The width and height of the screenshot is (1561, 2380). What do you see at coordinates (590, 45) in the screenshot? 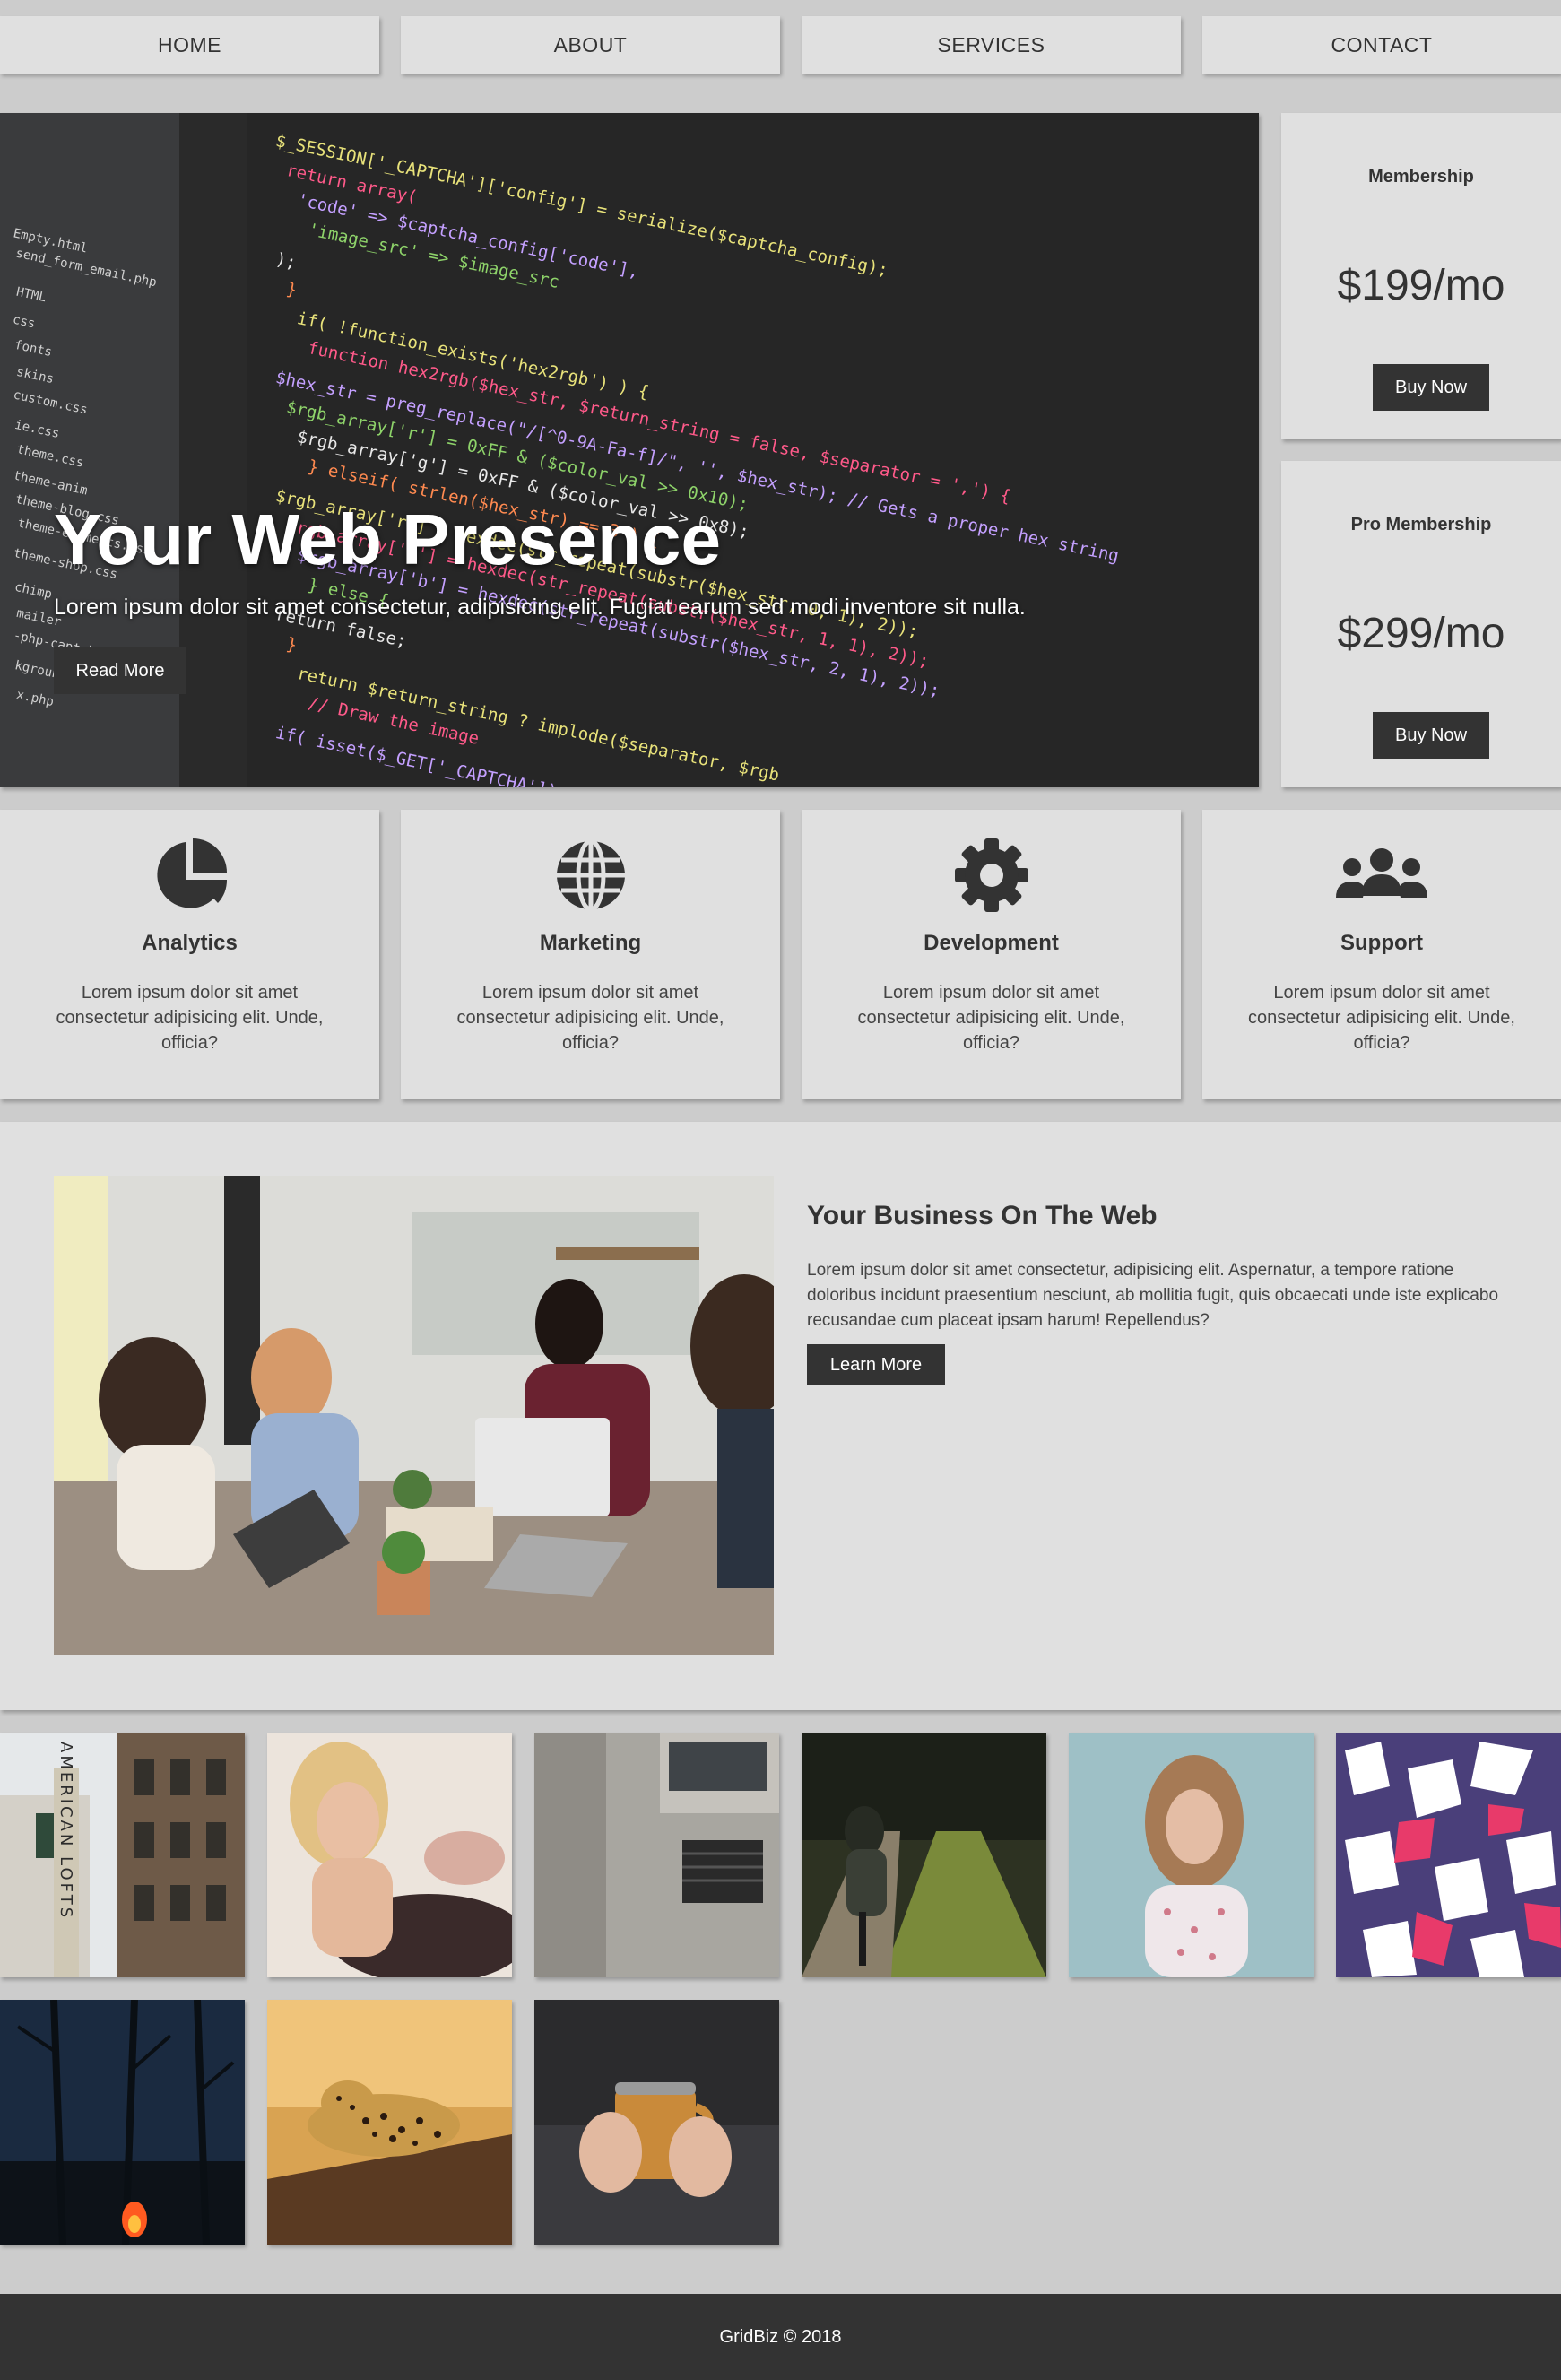
I see `nav-about-link: ABOUT` at bounding box center [590, 45].